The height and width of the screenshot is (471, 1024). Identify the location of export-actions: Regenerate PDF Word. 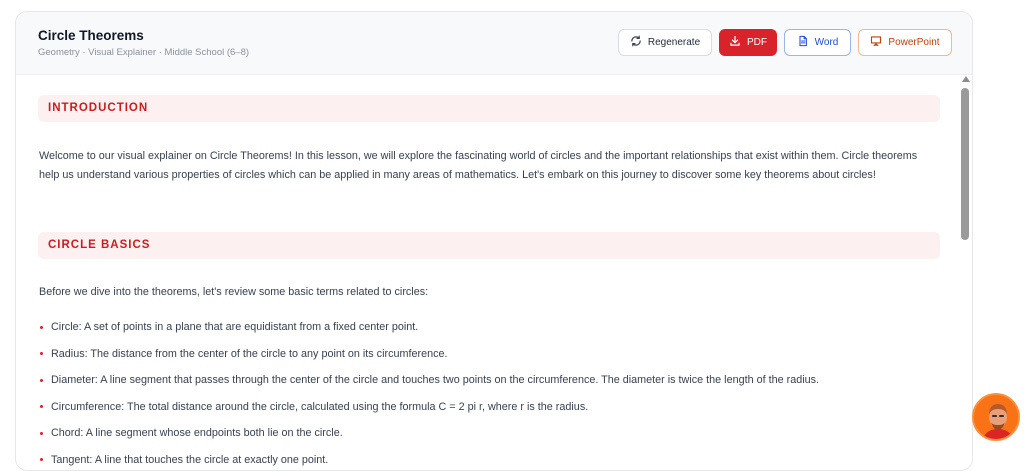
(785, 42).